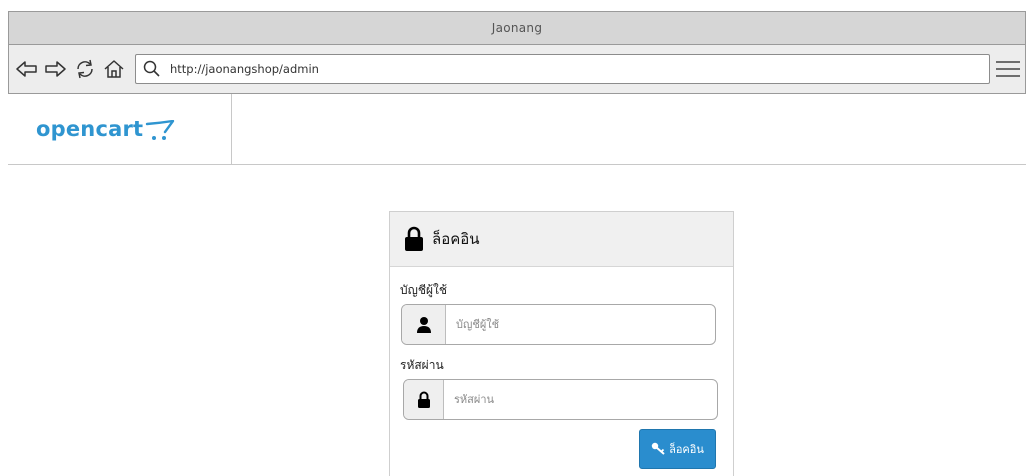  I want to click on username-input, so click(580, 324).